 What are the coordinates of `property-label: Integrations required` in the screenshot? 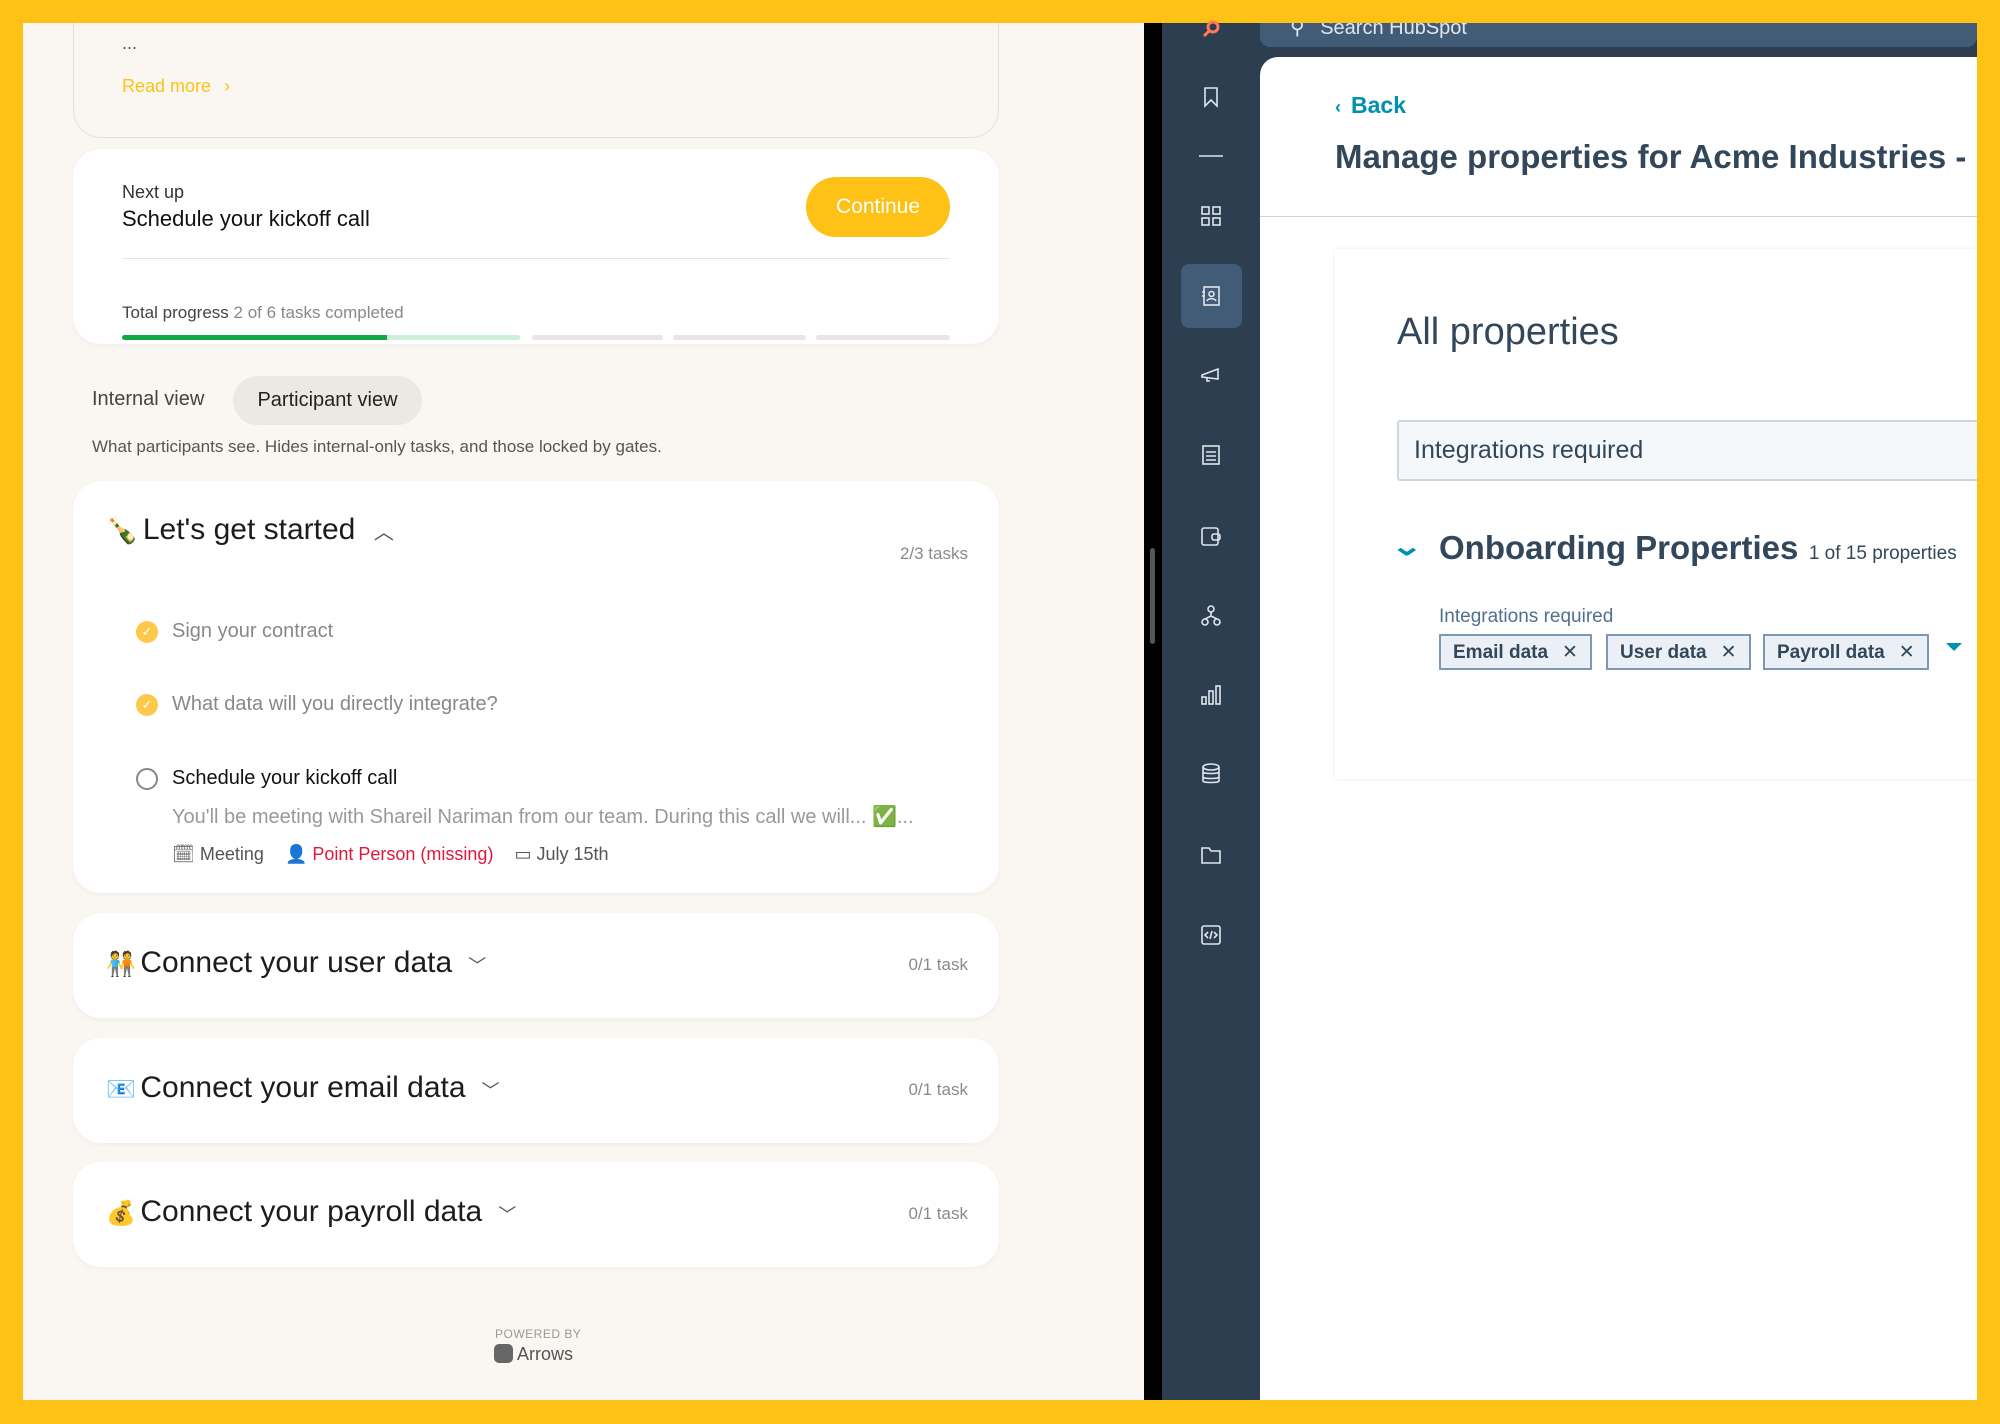 It's located at (1526, 616).